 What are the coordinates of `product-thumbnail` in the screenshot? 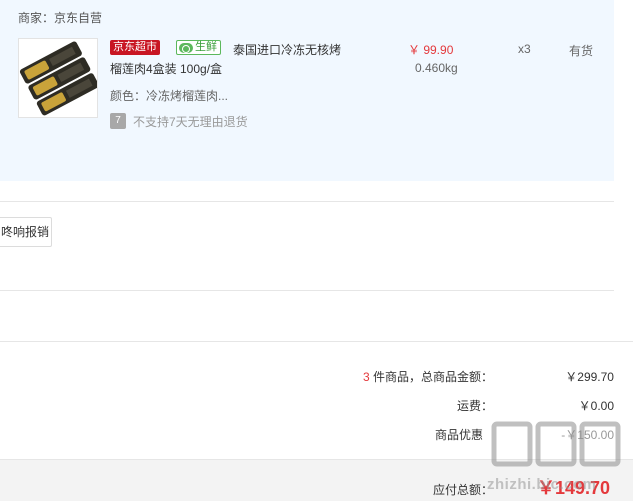 It's located at (58, 78).